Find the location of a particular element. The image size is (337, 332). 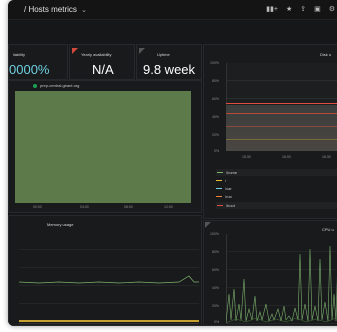

panel-title: Memory usage is located at coordinates (60, 224).